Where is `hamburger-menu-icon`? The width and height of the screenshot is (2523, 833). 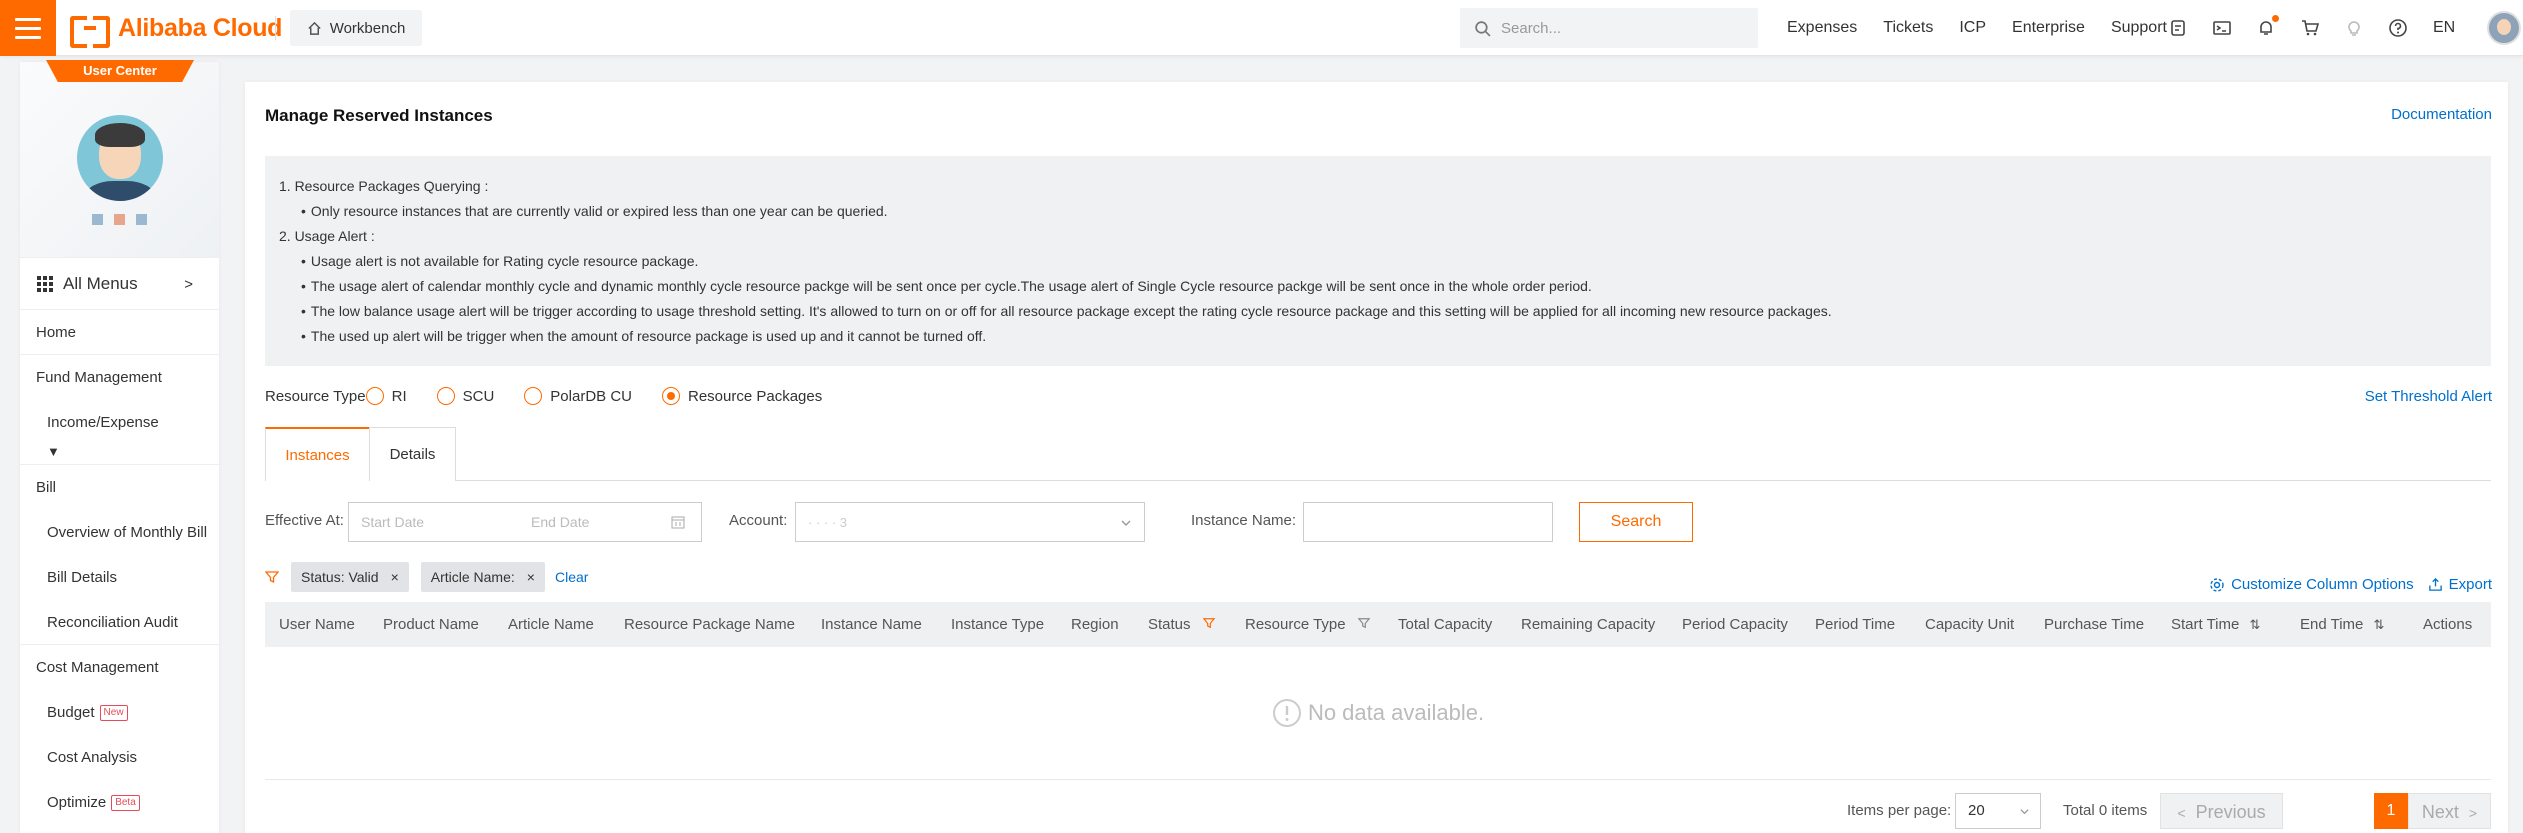 hamburger-menu-icon is located at coordinates (28, 28).